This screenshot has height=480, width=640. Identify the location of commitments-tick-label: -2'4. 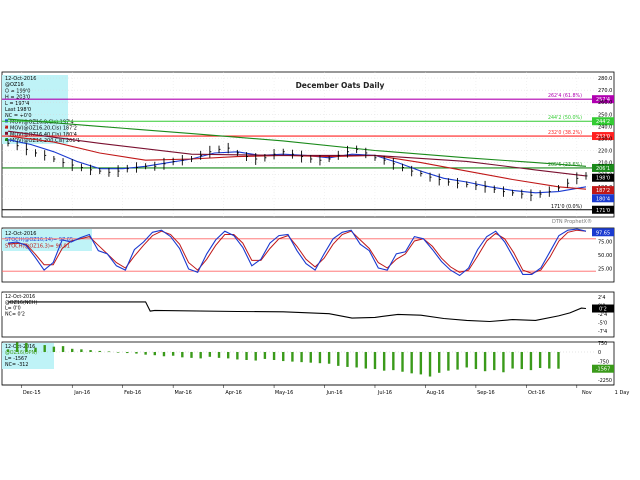
(602, 315).